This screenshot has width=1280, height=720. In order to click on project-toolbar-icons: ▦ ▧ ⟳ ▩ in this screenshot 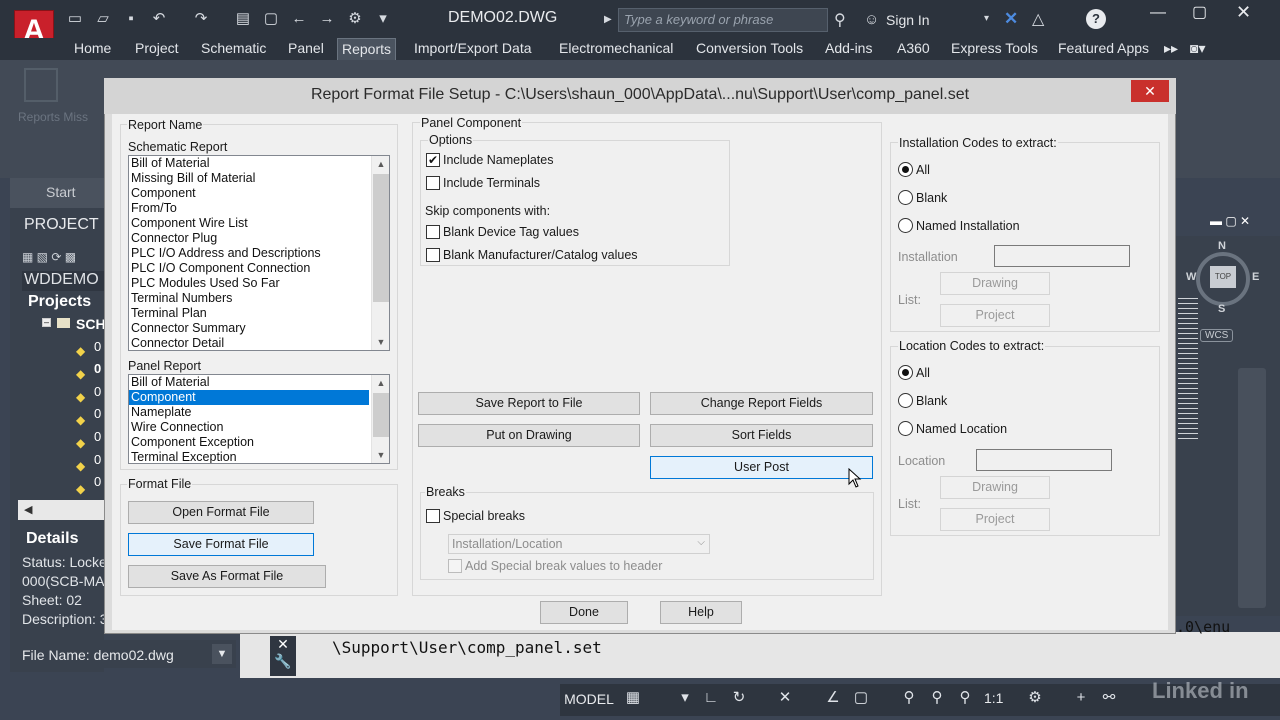, I will do `click(49, 257)`.